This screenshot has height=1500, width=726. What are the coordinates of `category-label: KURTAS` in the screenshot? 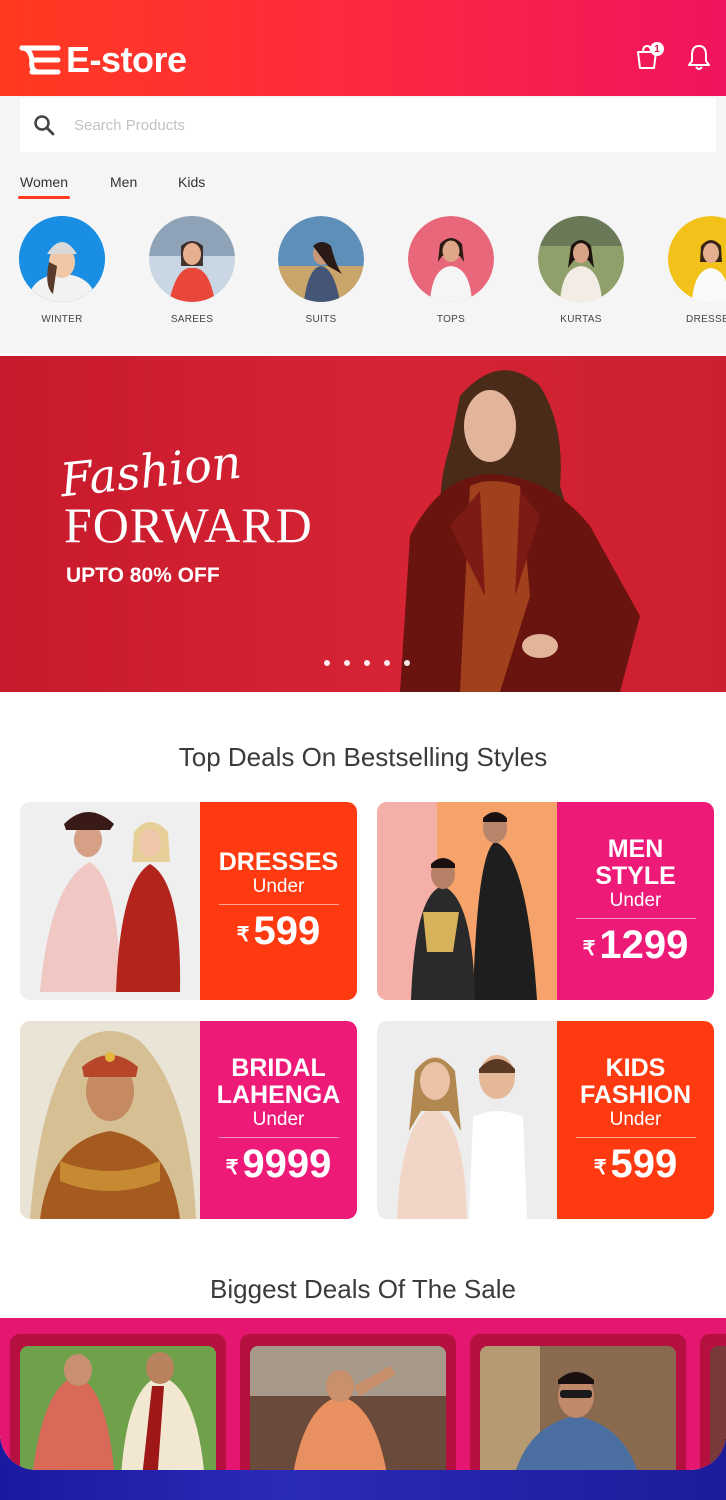 It's located at (581, 319).